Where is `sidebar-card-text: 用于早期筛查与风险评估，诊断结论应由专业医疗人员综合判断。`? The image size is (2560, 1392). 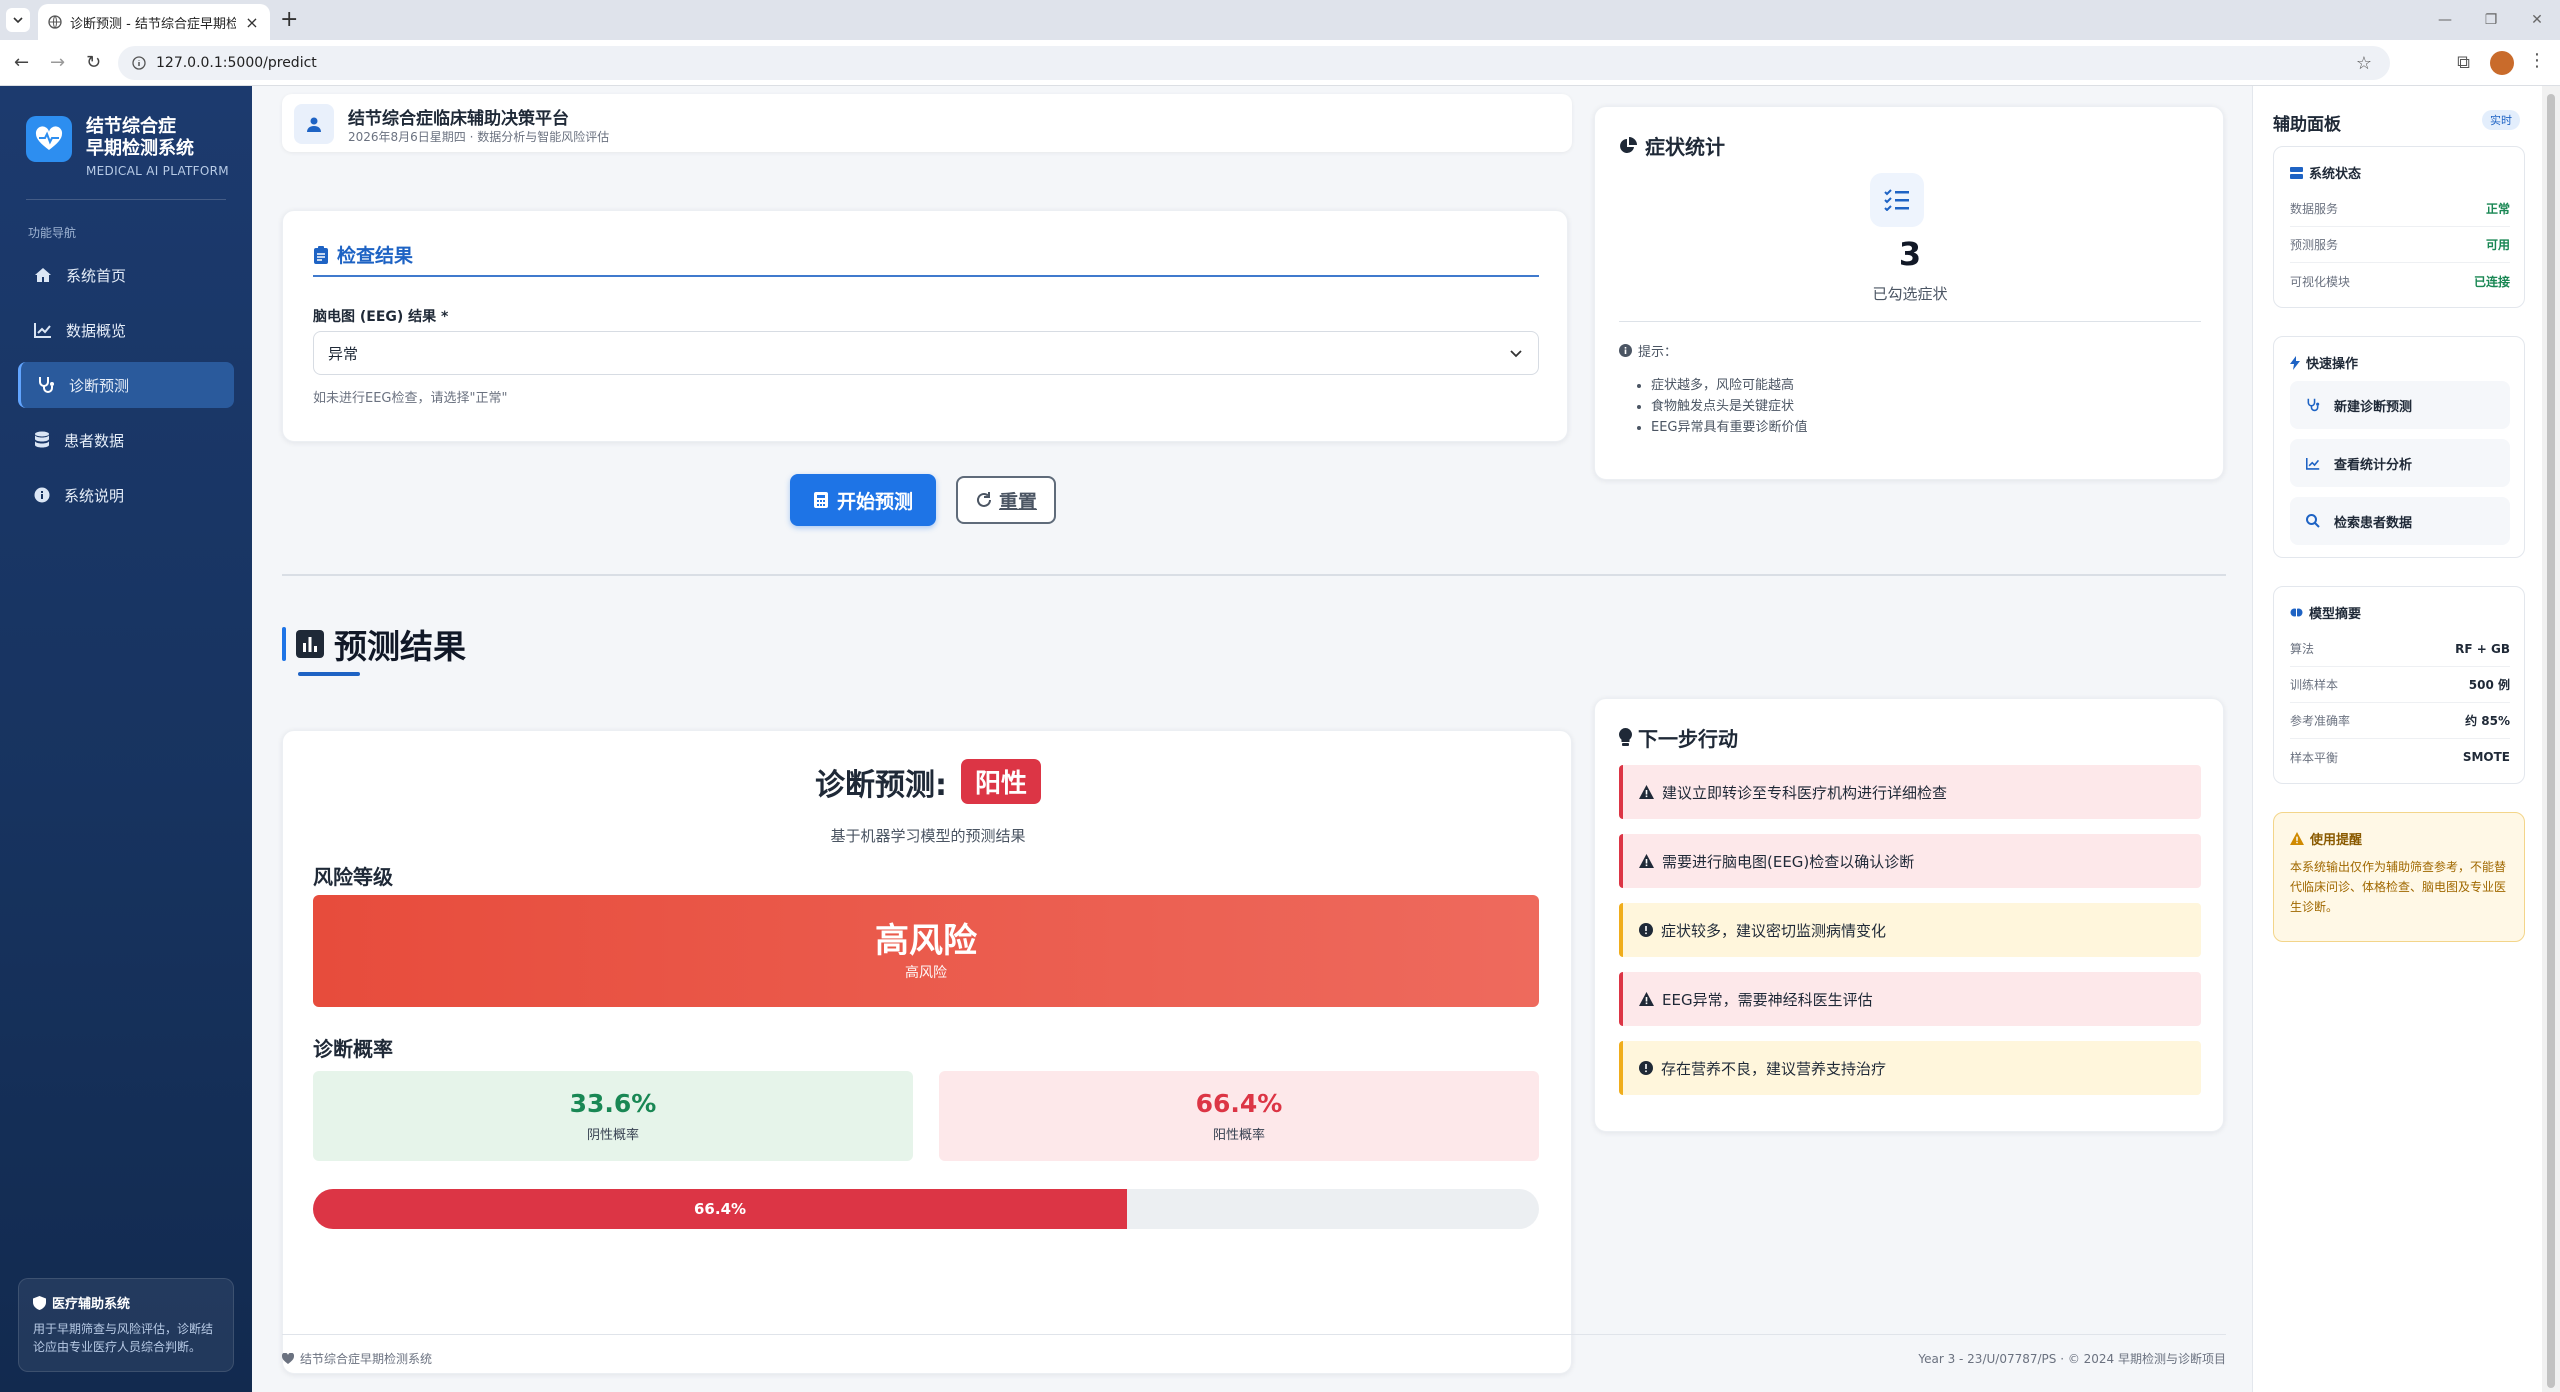 sidebar-card-text: 用于早期筛查与风险评估，诊断结论应由专业医疗人员综合判断。 is located at coordinates (123, 1338).